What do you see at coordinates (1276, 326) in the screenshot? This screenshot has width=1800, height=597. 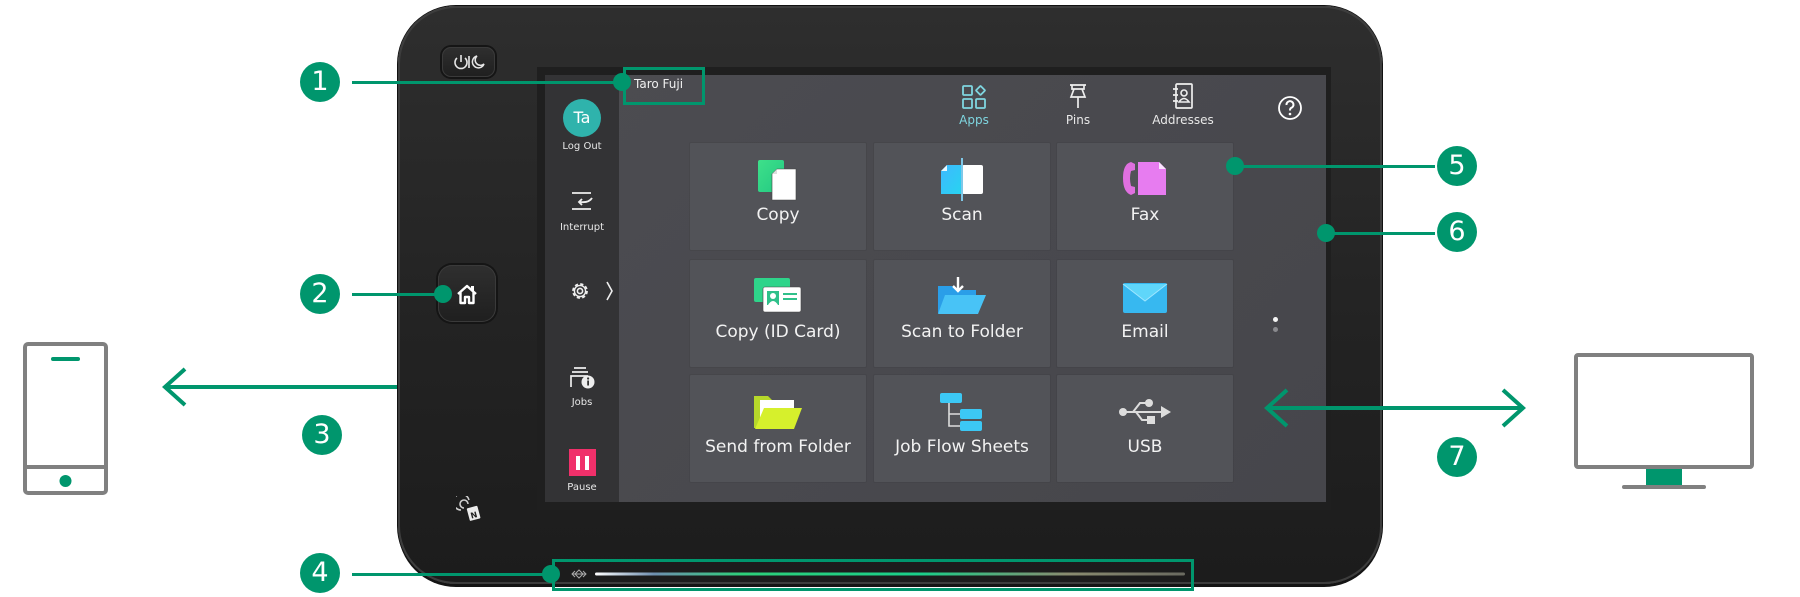 I see `page-indicator` at bounding box center [1276, 326].